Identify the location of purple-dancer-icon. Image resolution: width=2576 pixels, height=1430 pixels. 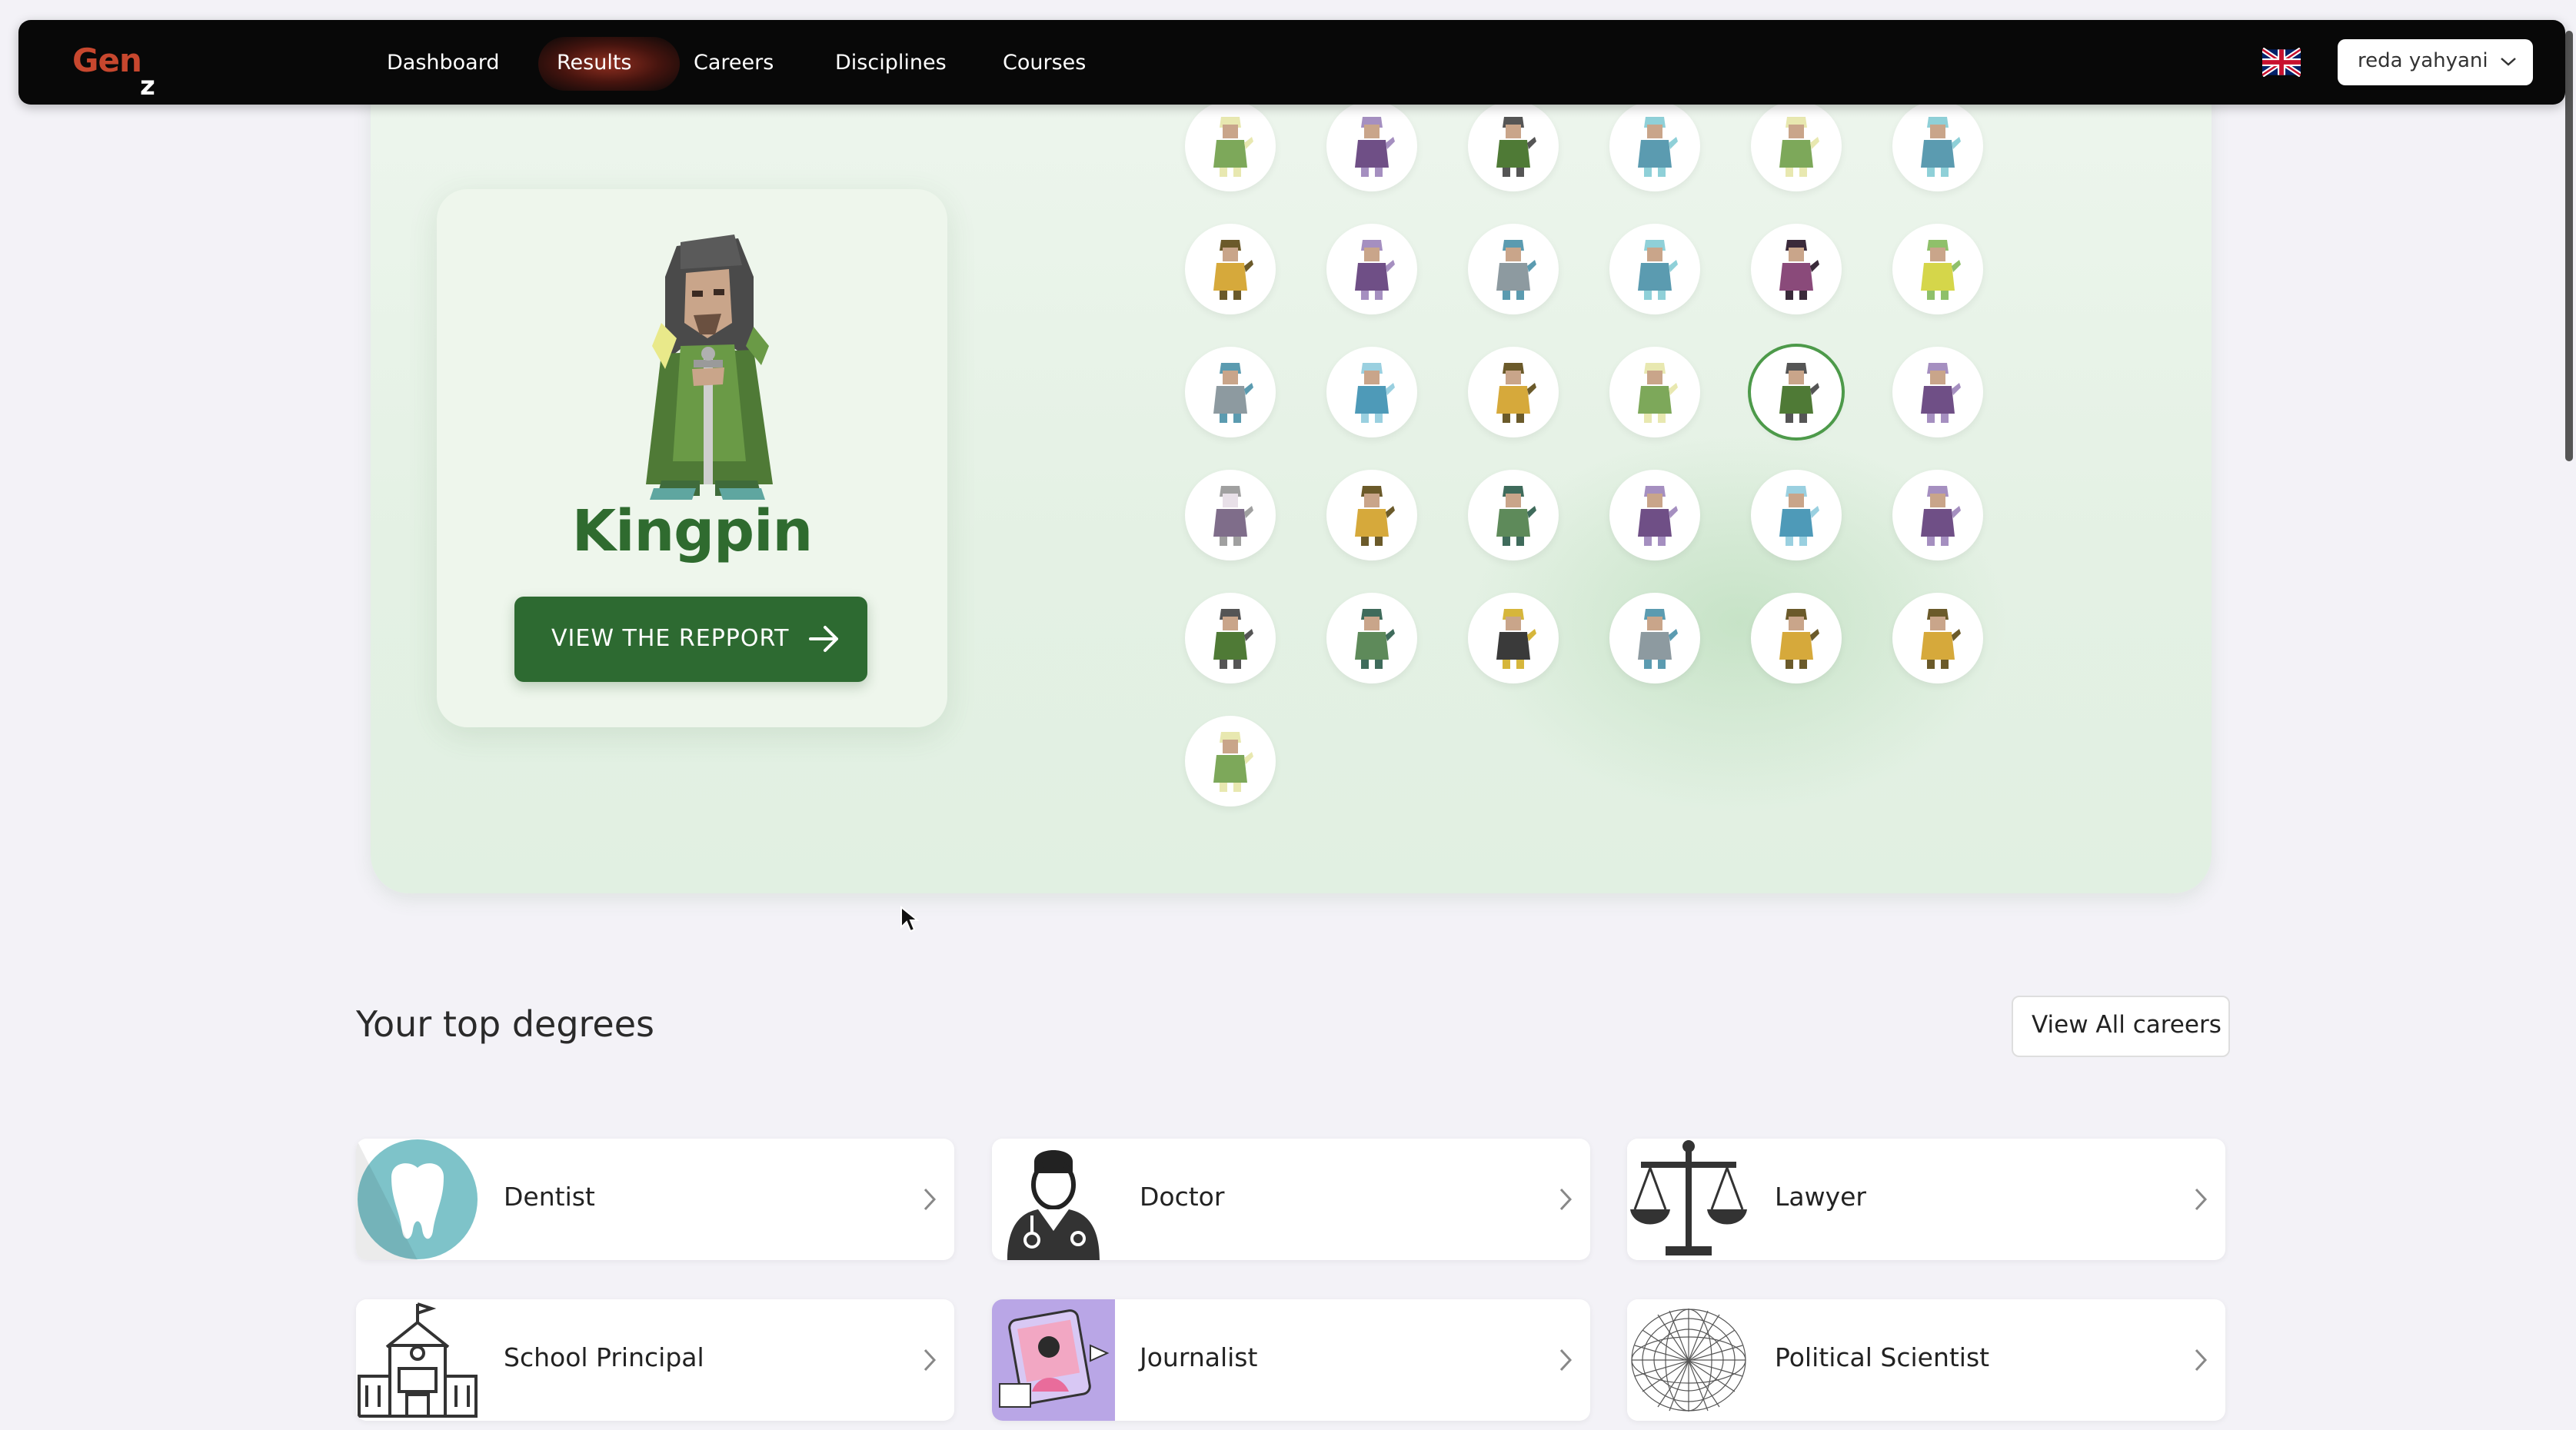
(1799, 270).